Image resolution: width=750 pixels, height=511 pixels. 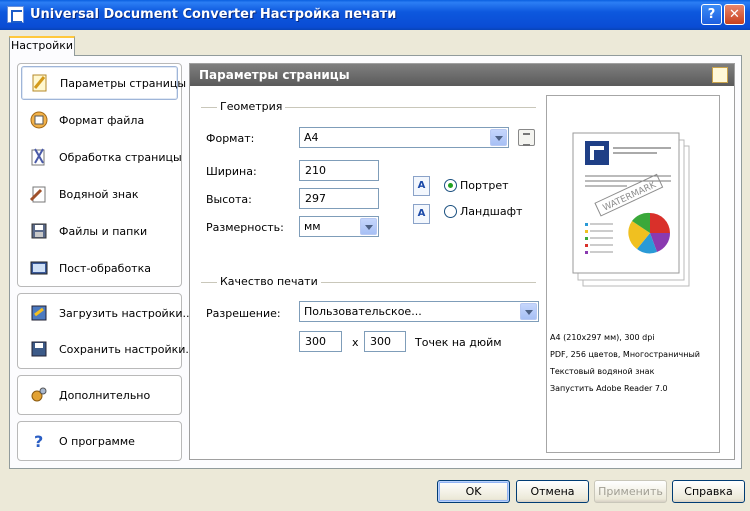 I want to click on tab-settings: Настройки, so click(x=42, y=46).